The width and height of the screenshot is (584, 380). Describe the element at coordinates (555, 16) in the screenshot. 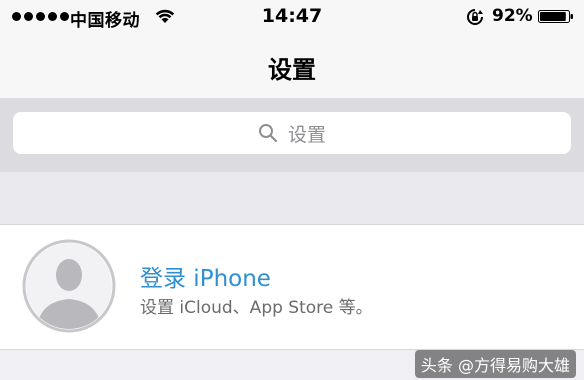

I see `battery-icon` at that location.